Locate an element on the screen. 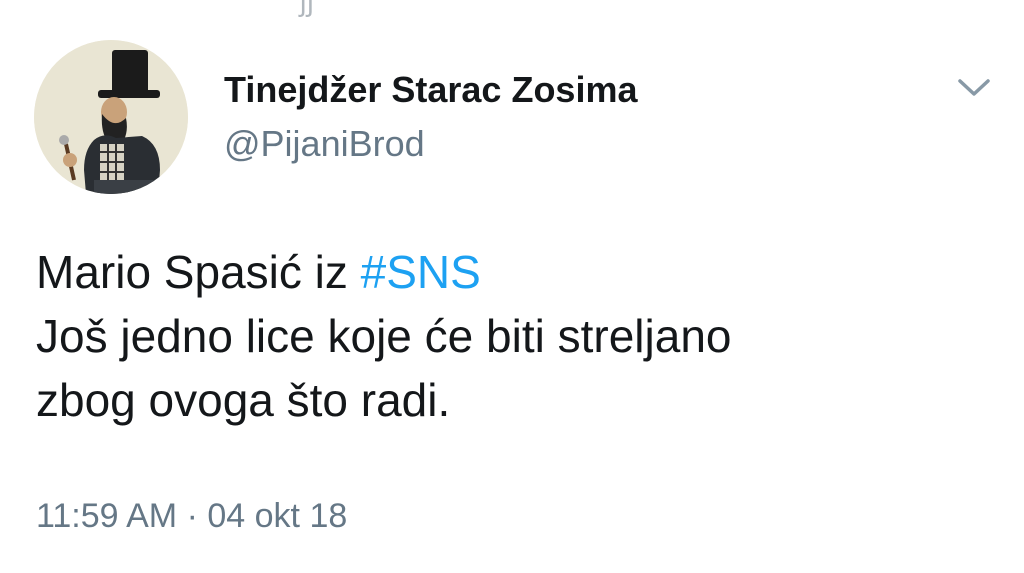 The height and width of the screenshot is (573, 1024). author-display-name: Tinejdžer Starac Zosima is located at coordinates (431, 90).